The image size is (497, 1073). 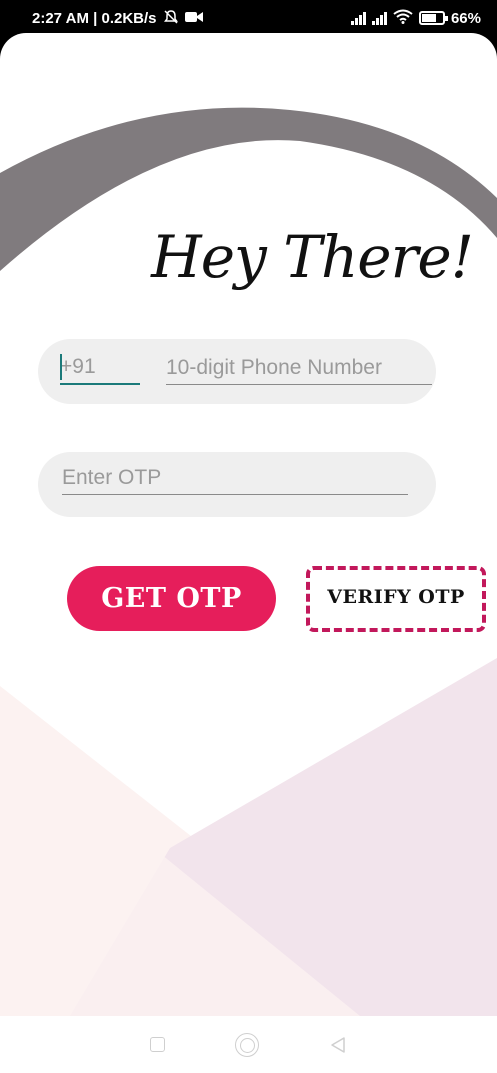 I want to click on navigation-bar, so click(x=248, y=1044).